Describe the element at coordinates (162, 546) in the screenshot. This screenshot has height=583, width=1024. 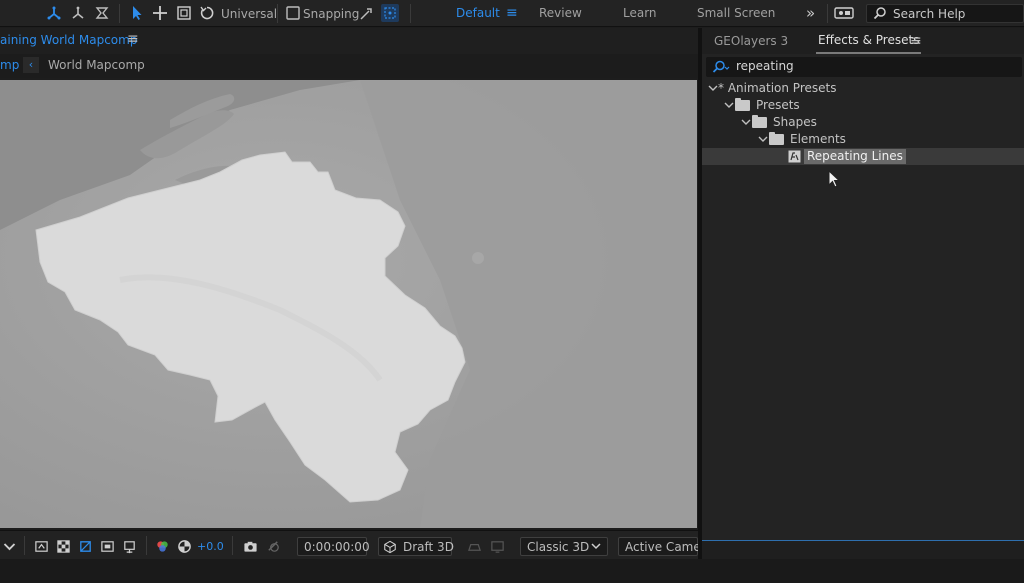
I see `color-channels-icon` at that location.